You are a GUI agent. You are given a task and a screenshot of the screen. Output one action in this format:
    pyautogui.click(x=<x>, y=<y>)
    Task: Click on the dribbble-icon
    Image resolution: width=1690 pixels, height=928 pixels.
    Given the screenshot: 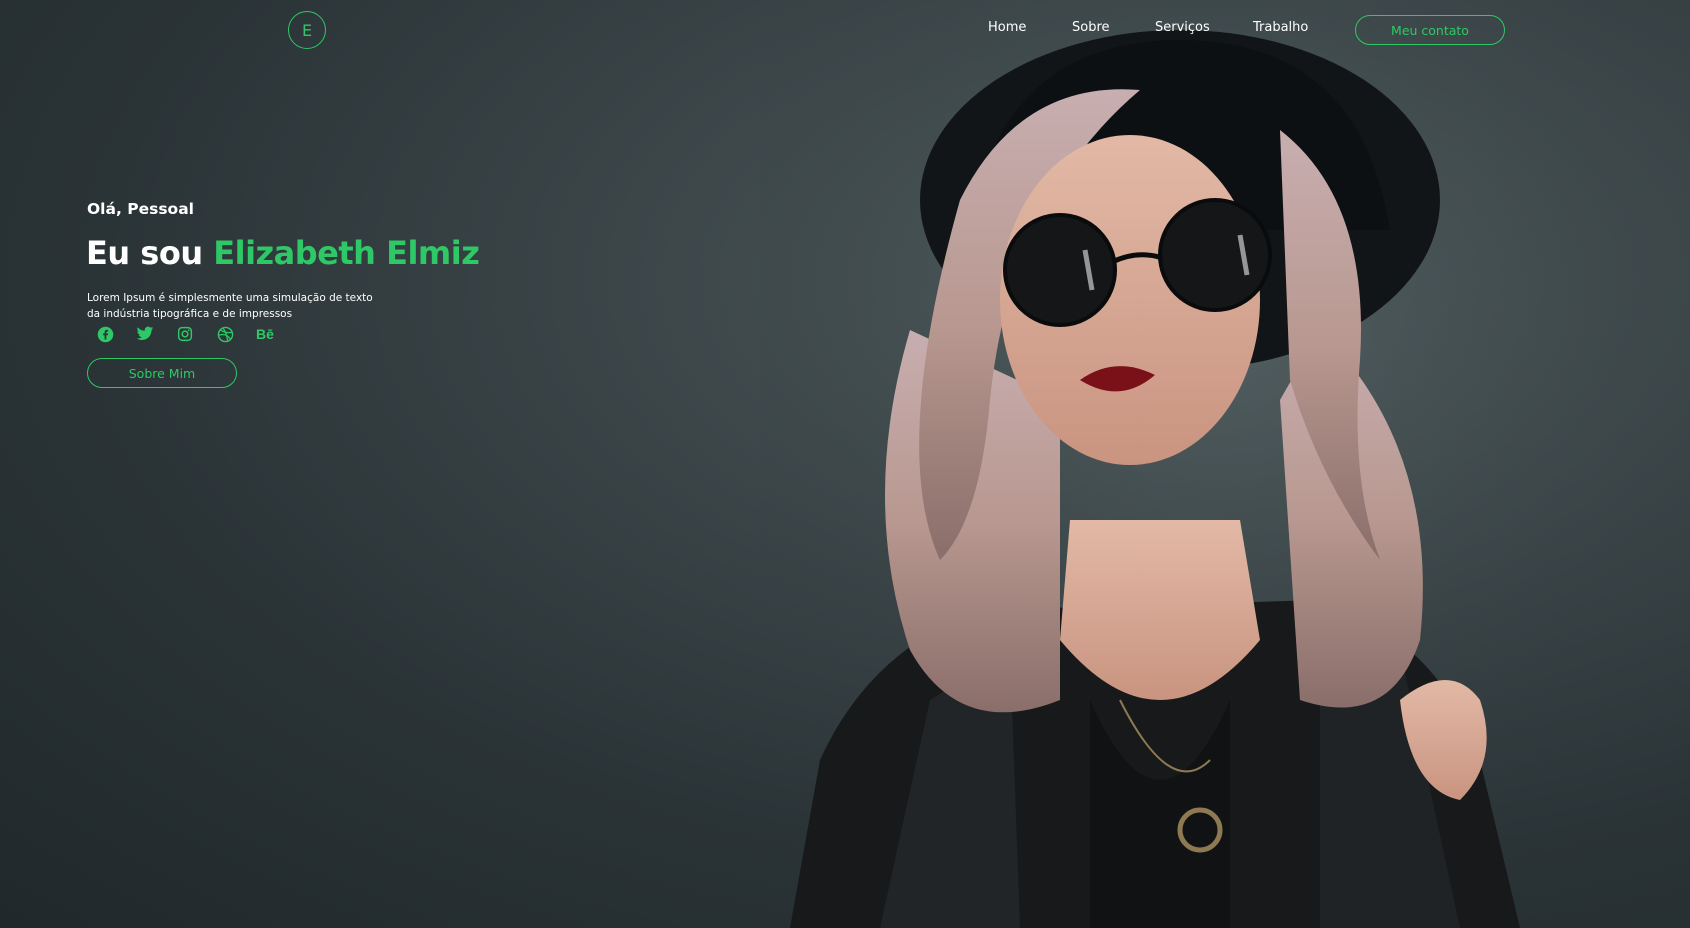 What is the action you would take?
    pyautogui.click(x=225, y=334)
    